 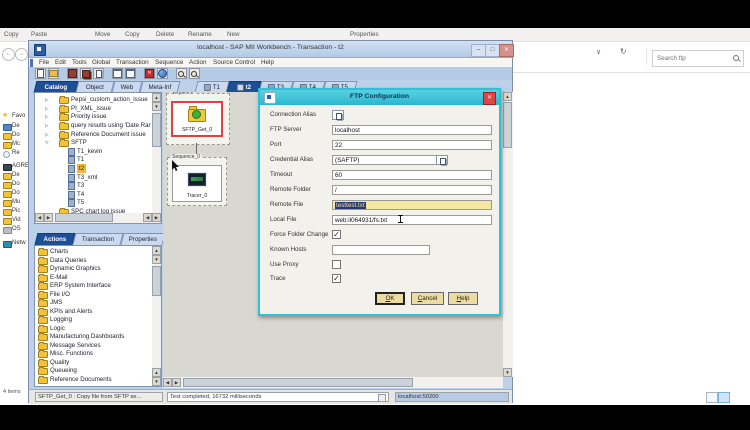 I want to click on ribbon-new-button: New, so click(x=233, y=34).